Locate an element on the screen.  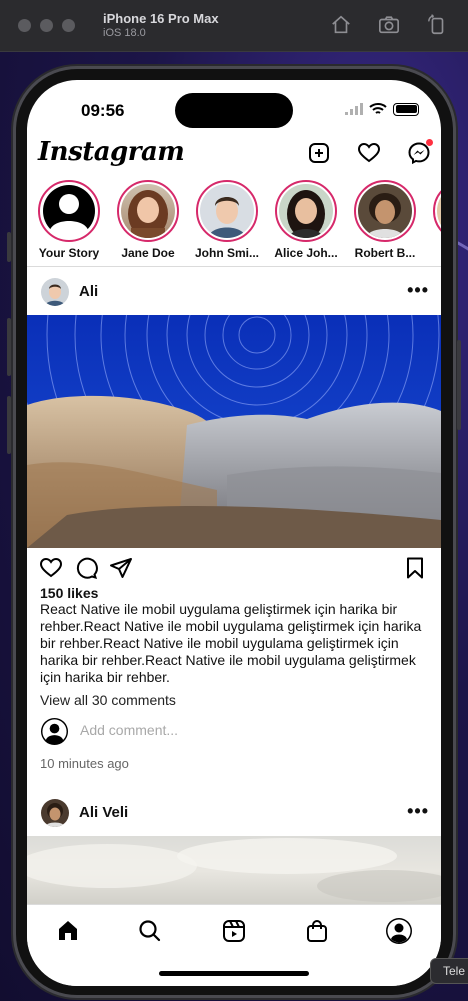
shopping-bag-icon is located at coordinates (317, 931).